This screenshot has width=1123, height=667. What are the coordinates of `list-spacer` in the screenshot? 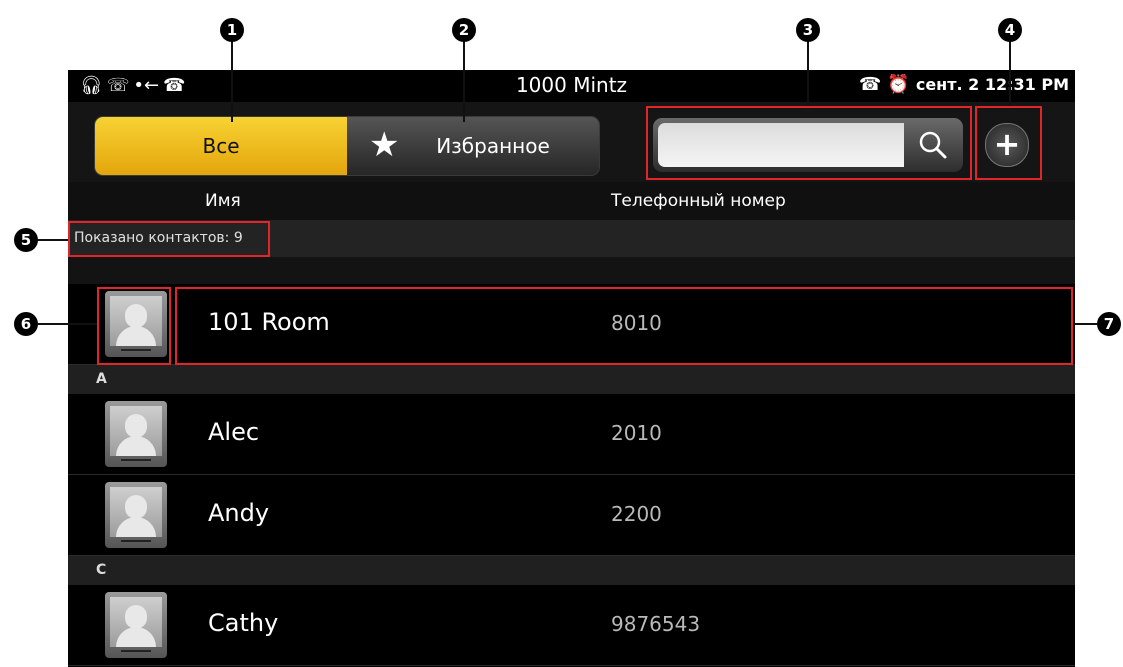 It's located at (571, 270).